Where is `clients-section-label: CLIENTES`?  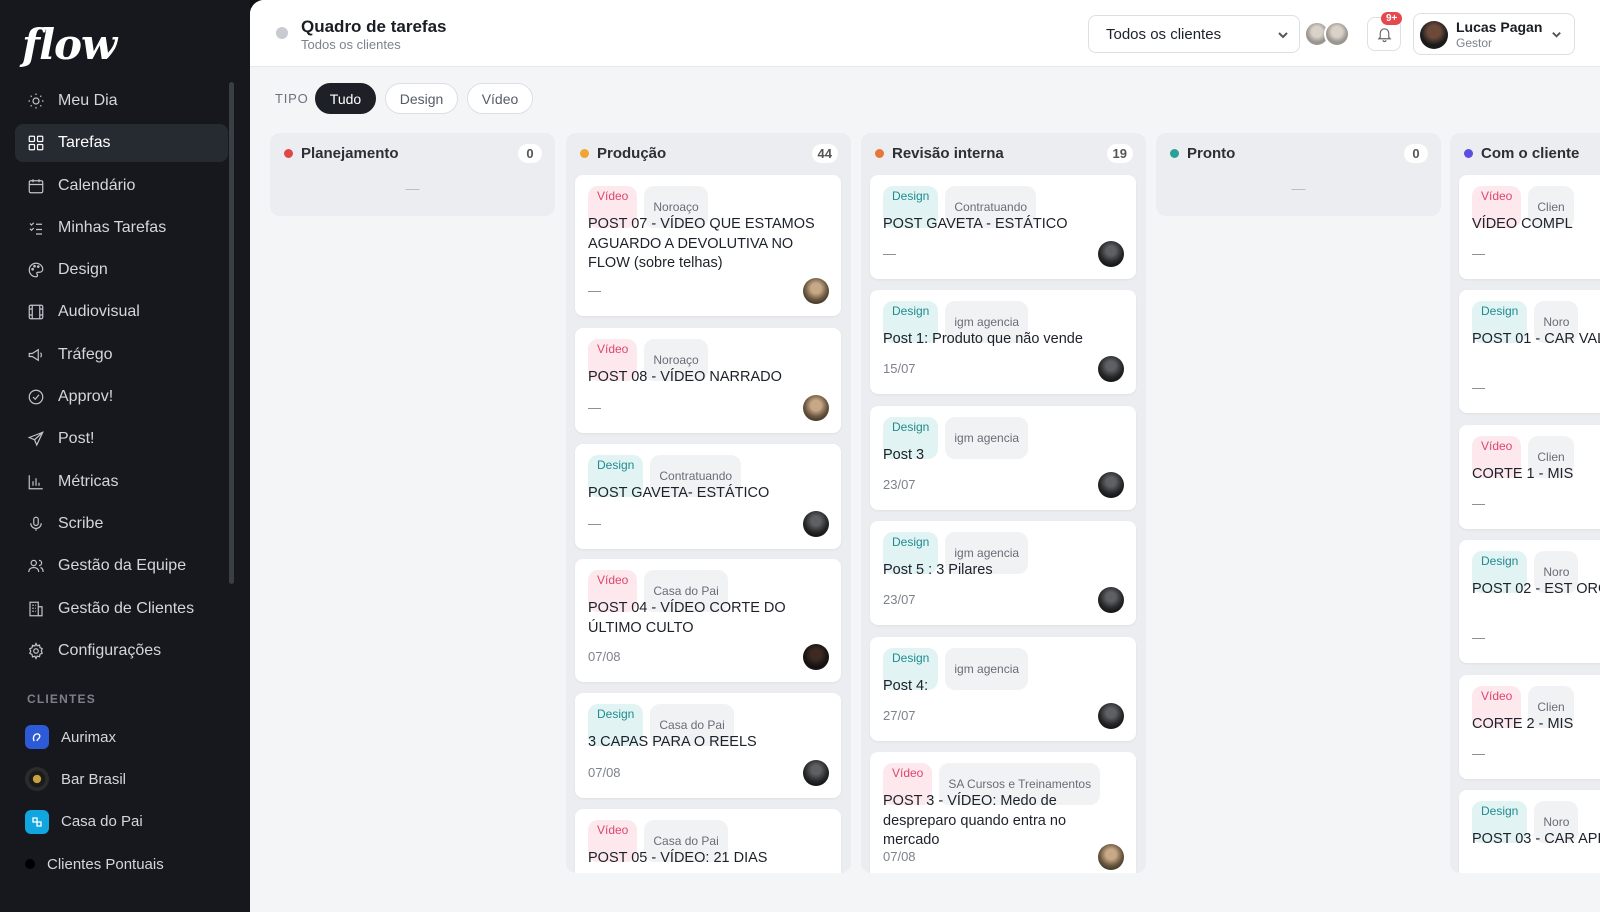 clients-section-label: CLIENTES is located at coordinates (61, 699).